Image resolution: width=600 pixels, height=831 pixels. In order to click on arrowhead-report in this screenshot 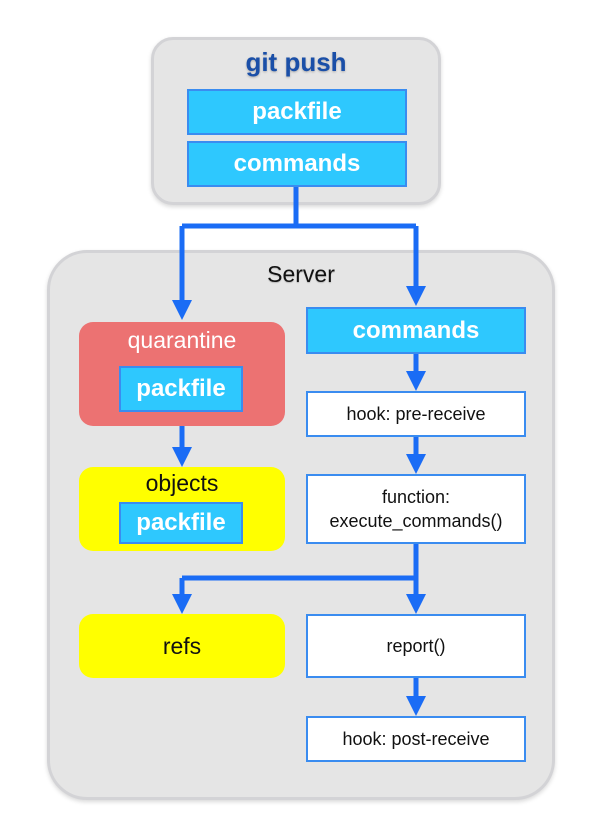, I will do `click(416, 604)`.